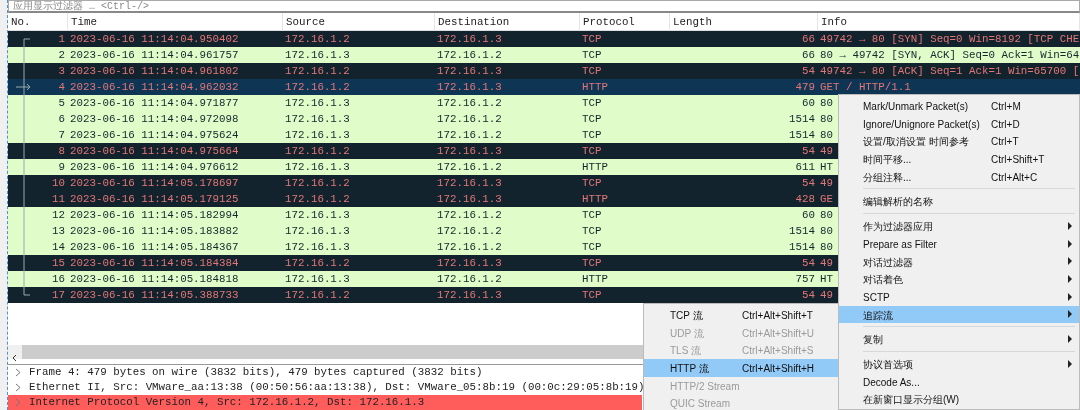  I want to click on table-cell: 9, so click(61, 167).